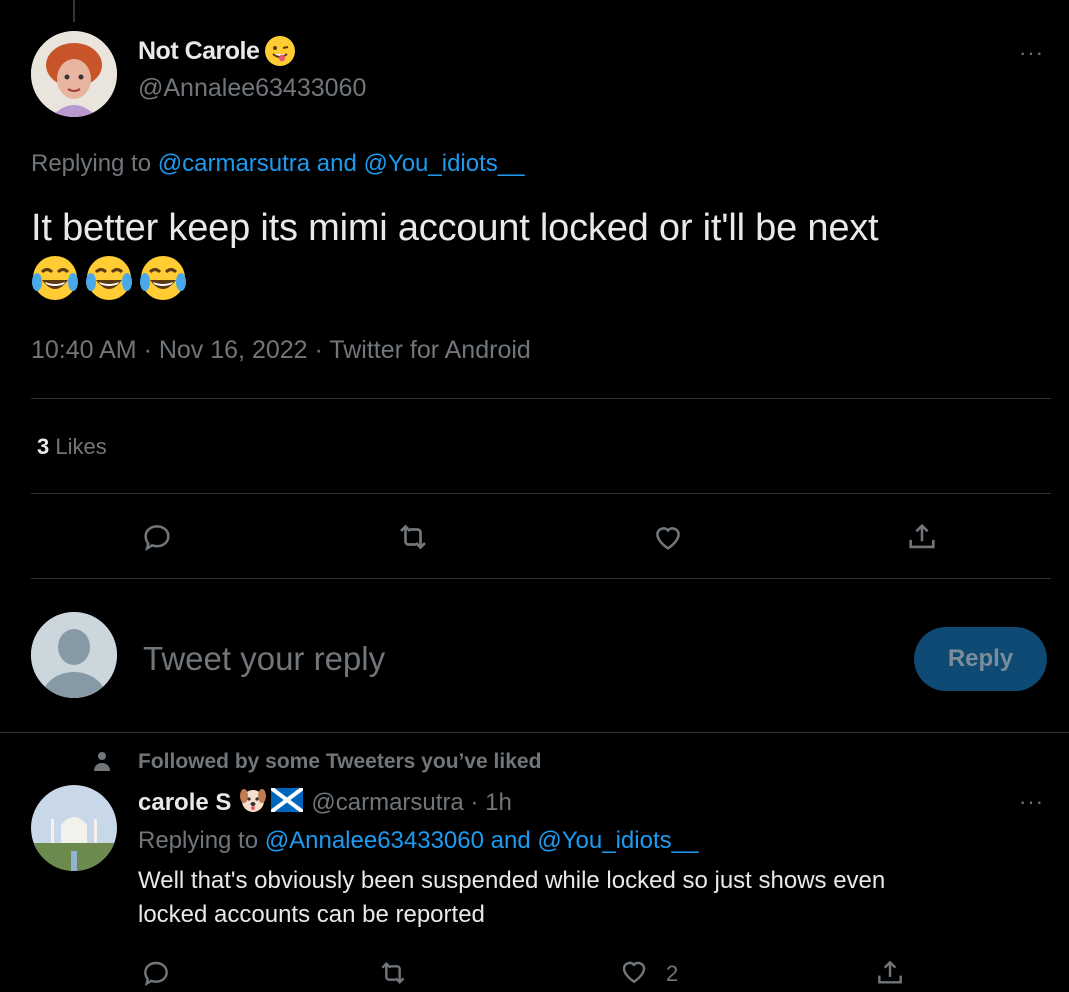 The image size is (1069, 992). Describe the element at coordinates (234, 163) in the screenshot. I see `mention-link: @carmarsutra` at that location.